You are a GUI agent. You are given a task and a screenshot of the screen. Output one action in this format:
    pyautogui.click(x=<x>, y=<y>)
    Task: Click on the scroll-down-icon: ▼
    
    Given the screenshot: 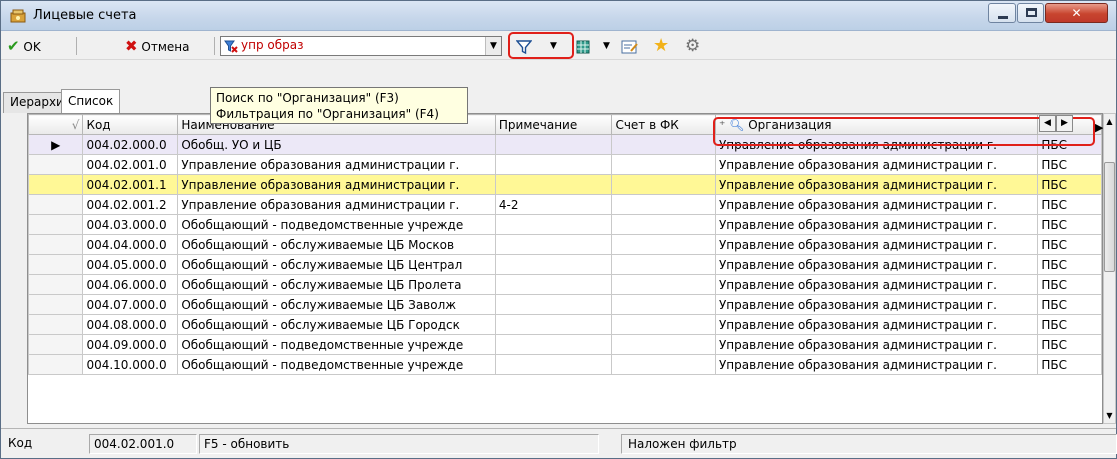 What is the action you would take?
    pyautogui.click(x=1109, y=415)
    